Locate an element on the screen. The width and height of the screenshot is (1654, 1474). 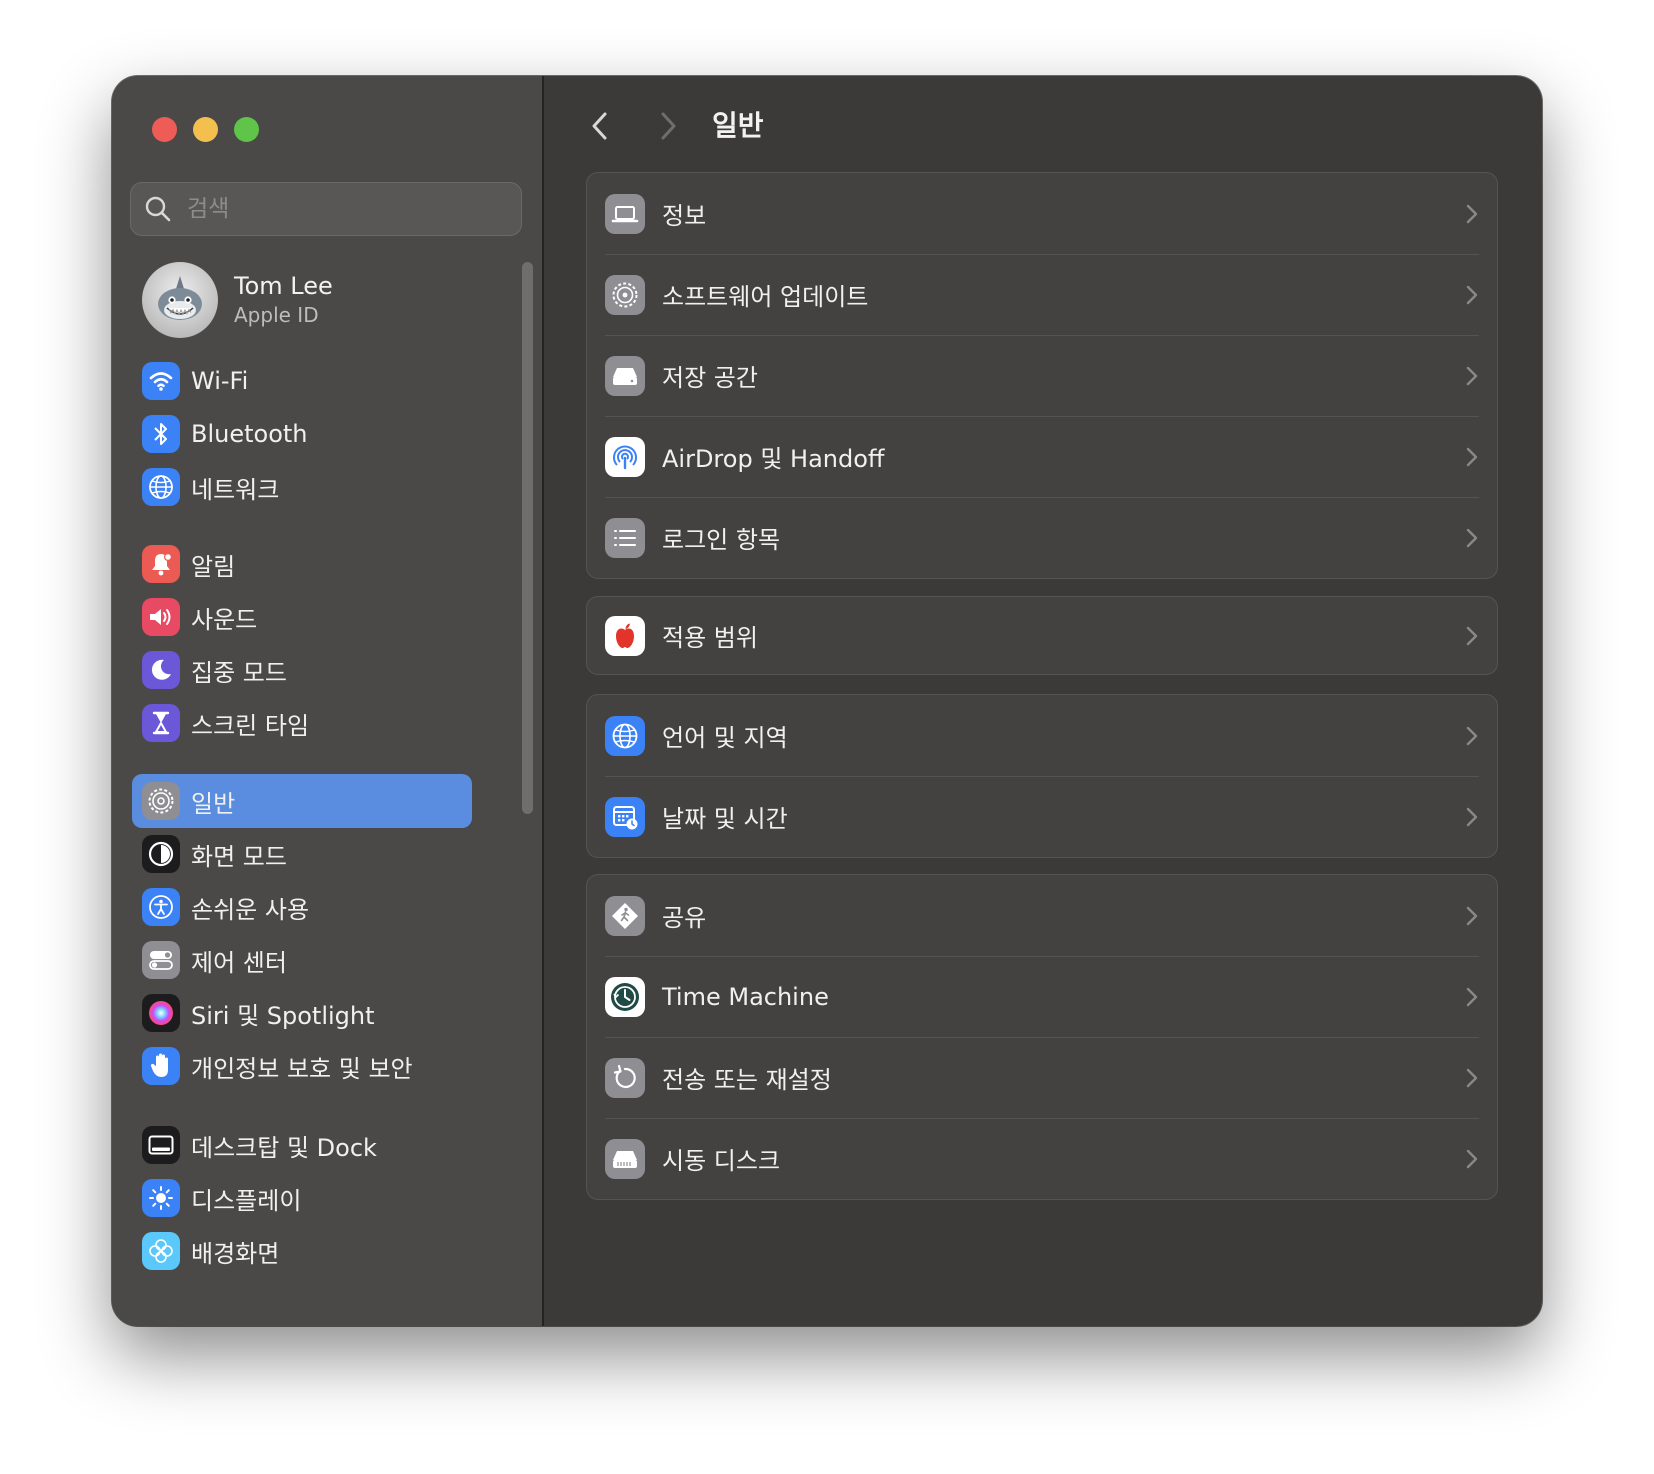
settings-group: 적용 범위 is located at coordinates (1042, 635).